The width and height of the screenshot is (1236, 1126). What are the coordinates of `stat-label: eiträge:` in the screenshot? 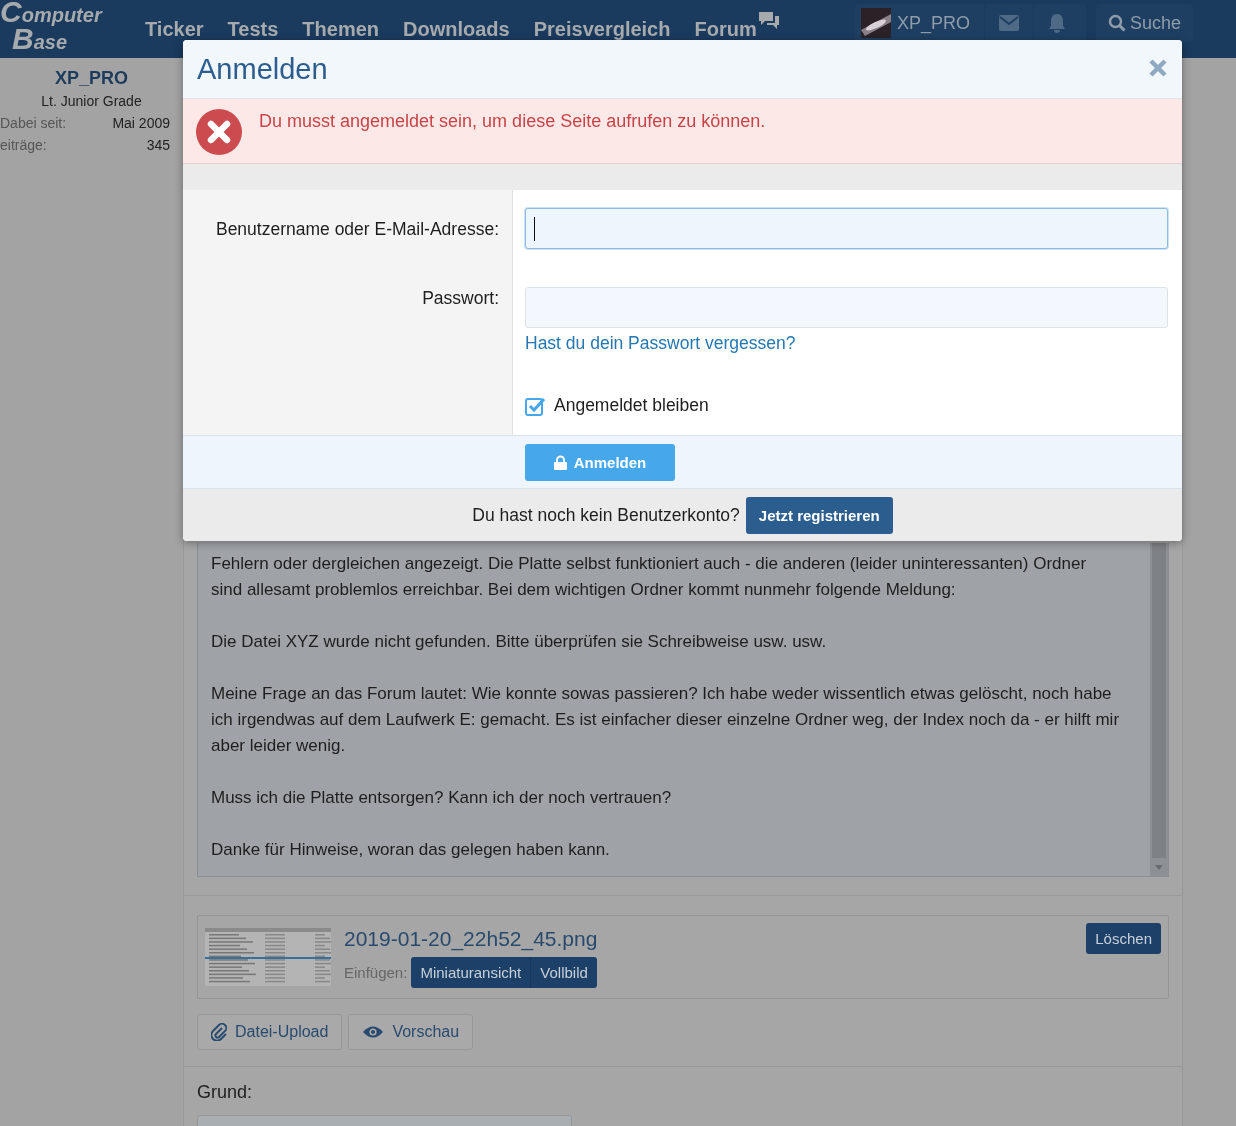 It's located at (23, 145).